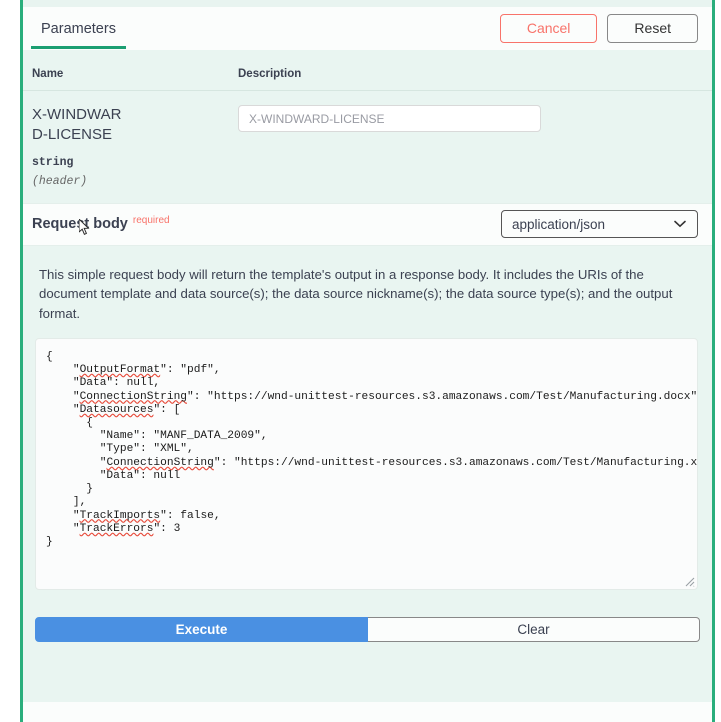  I want to click on operation-header: Parameters Cancel Reset, so click(367, 28).